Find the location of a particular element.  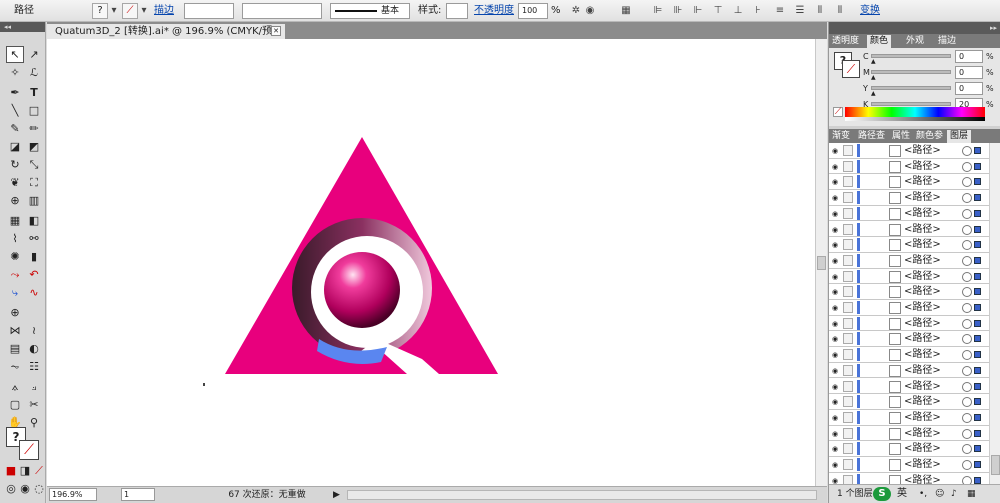

opacity-link: 不透明度 is located at coordinates (494, 11).